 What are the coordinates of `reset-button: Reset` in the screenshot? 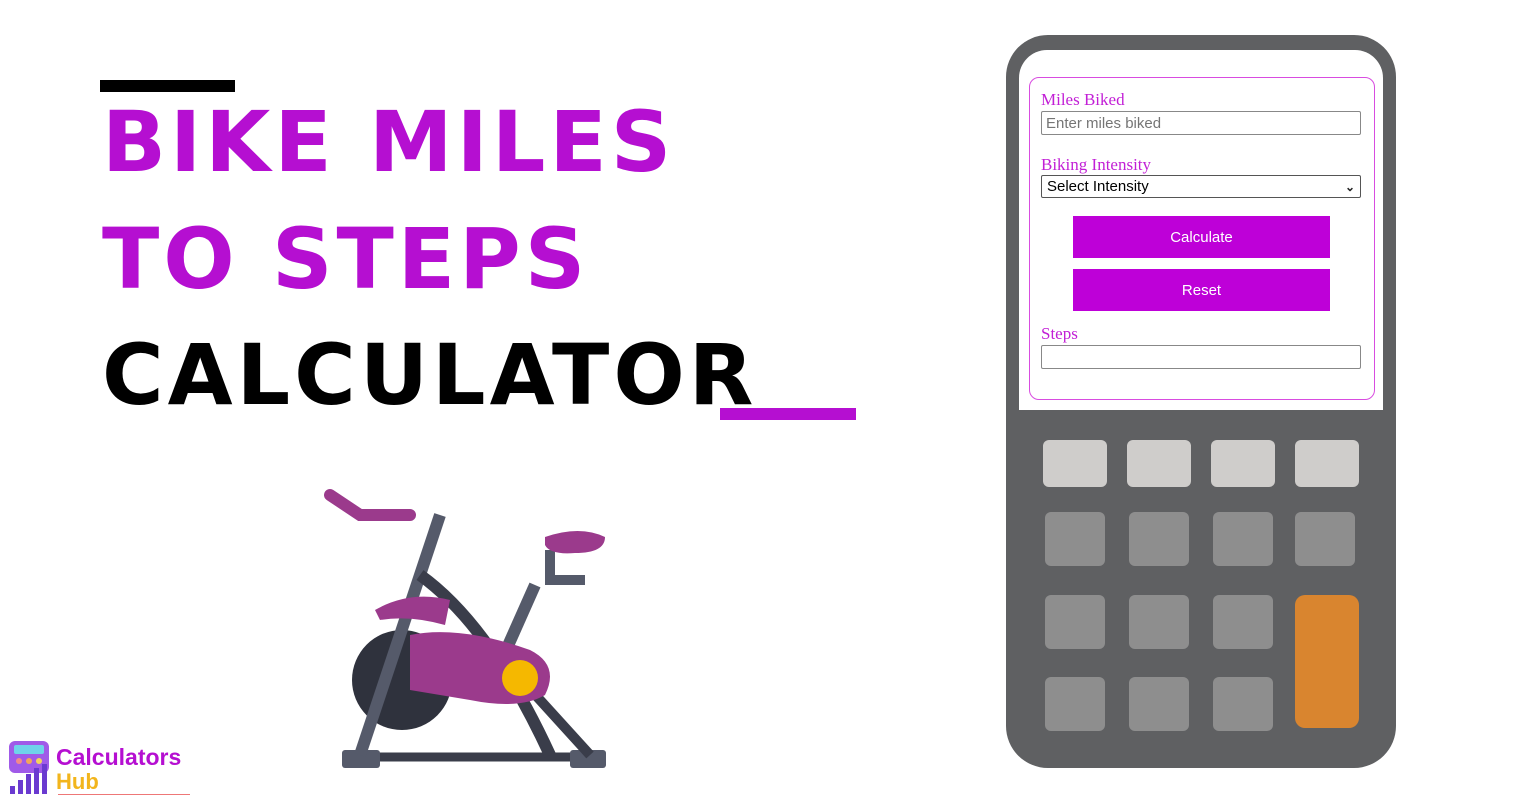 It's located at (1201, 290).